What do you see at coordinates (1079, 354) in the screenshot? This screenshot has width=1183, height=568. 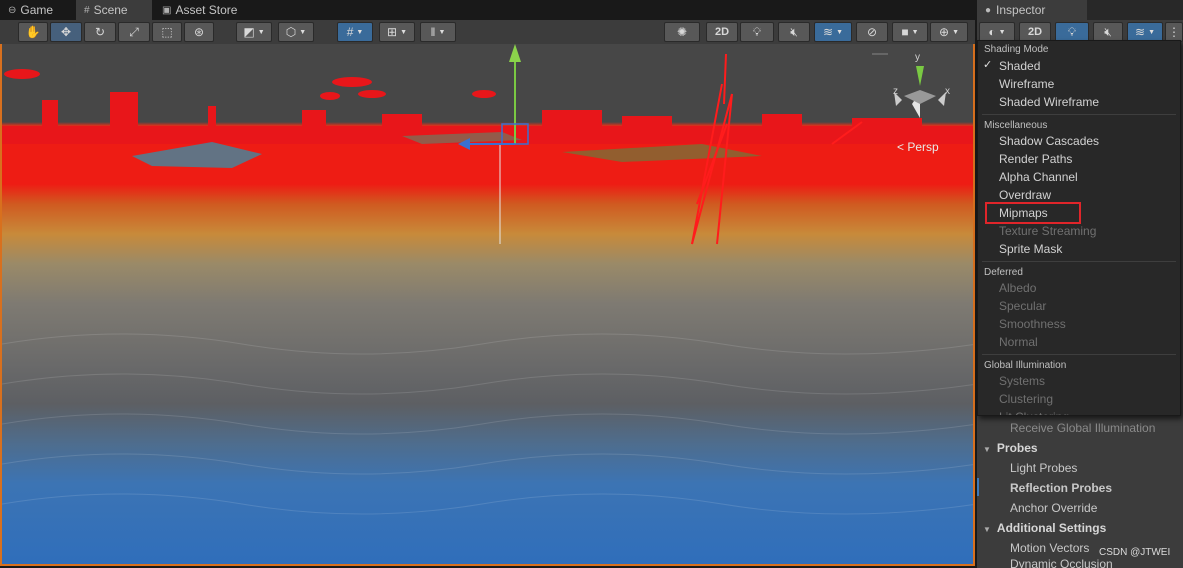 I see `menu-separator` at bounding box center [1079, 354].